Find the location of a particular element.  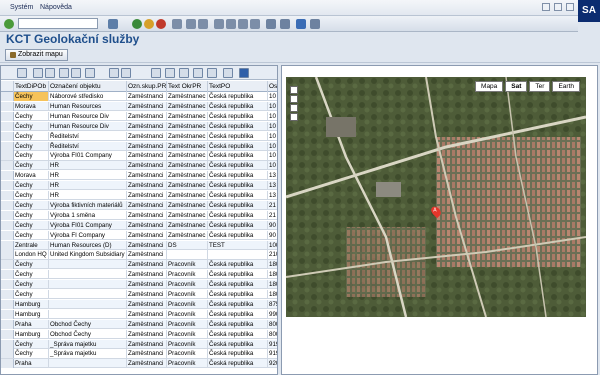

column-header: Os. is located at coordinates (272, 86).